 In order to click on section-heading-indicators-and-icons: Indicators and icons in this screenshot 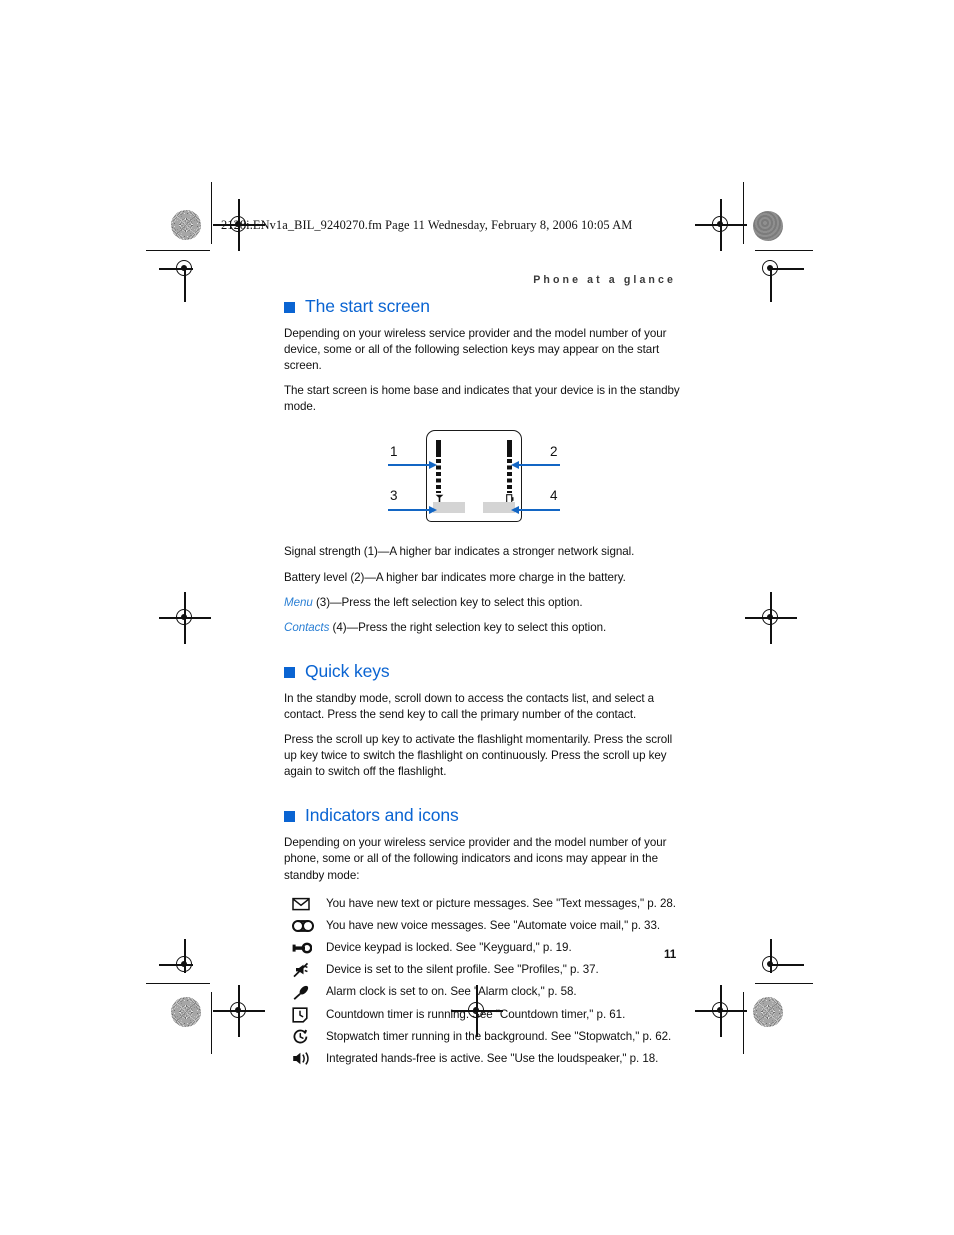, I will do `click(484, 815)`.